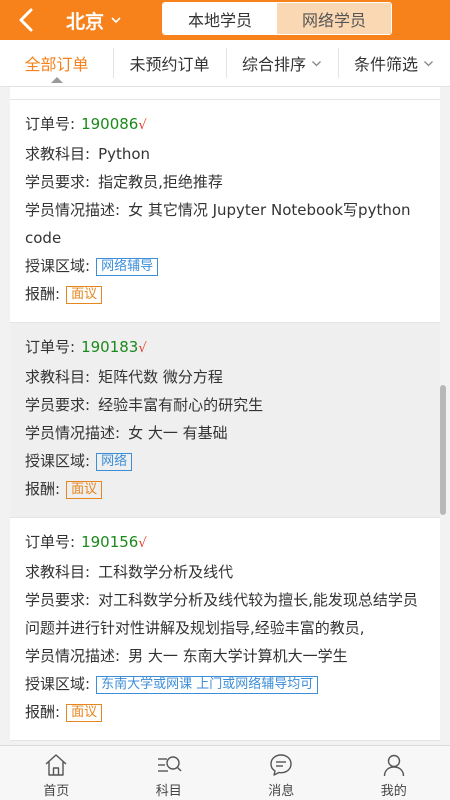 The width and height of the screenshot is (450, 800). What do you see at coordinates (220, 18) in the screenshot?
I see `tab-local-students: 本地学员` at bounding box center [220, 18].